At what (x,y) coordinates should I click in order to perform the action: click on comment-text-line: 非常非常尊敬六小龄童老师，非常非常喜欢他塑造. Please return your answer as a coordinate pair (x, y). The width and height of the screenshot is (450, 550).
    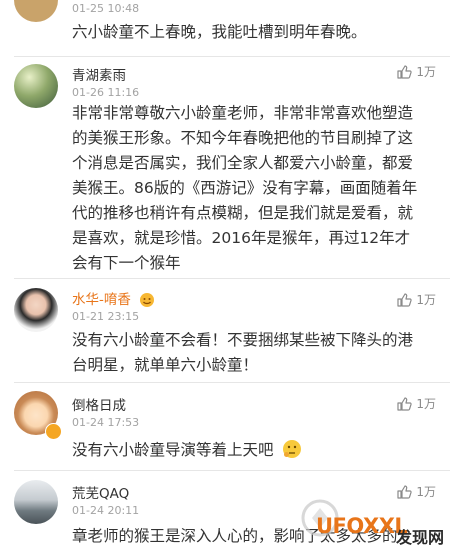
    Looking at the image, I should click on (243, 113).